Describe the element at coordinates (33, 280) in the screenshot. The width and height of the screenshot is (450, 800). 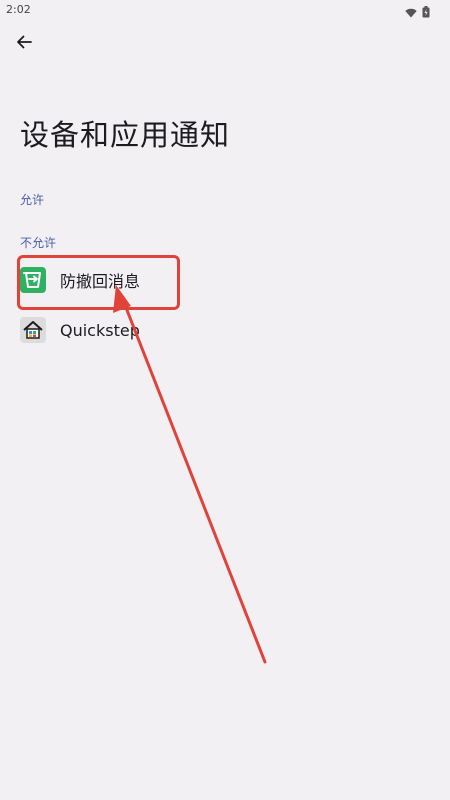
I see `anti-recall-app-icon` at that location.